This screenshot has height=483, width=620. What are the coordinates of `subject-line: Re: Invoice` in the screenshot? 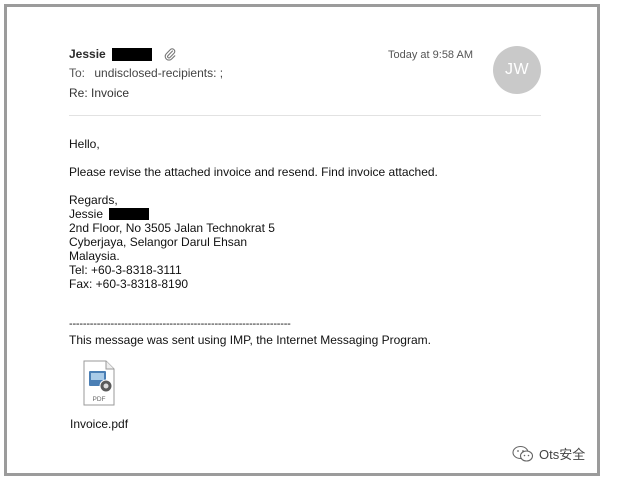 It's located at (99, 93).